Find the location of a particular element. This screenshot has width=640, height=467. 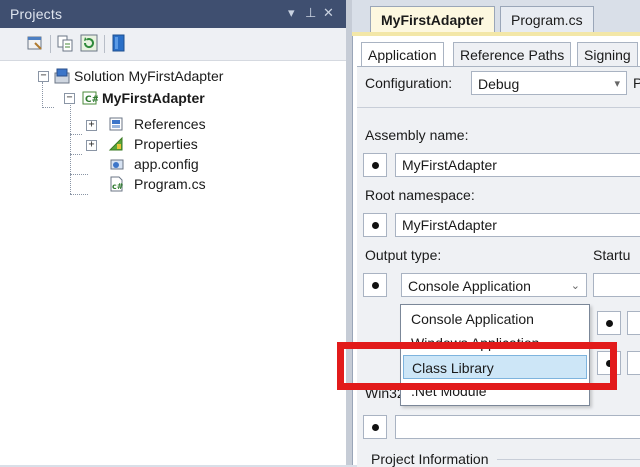

chevron-down-icon: ⌄ is located at coordinates (575, 286).